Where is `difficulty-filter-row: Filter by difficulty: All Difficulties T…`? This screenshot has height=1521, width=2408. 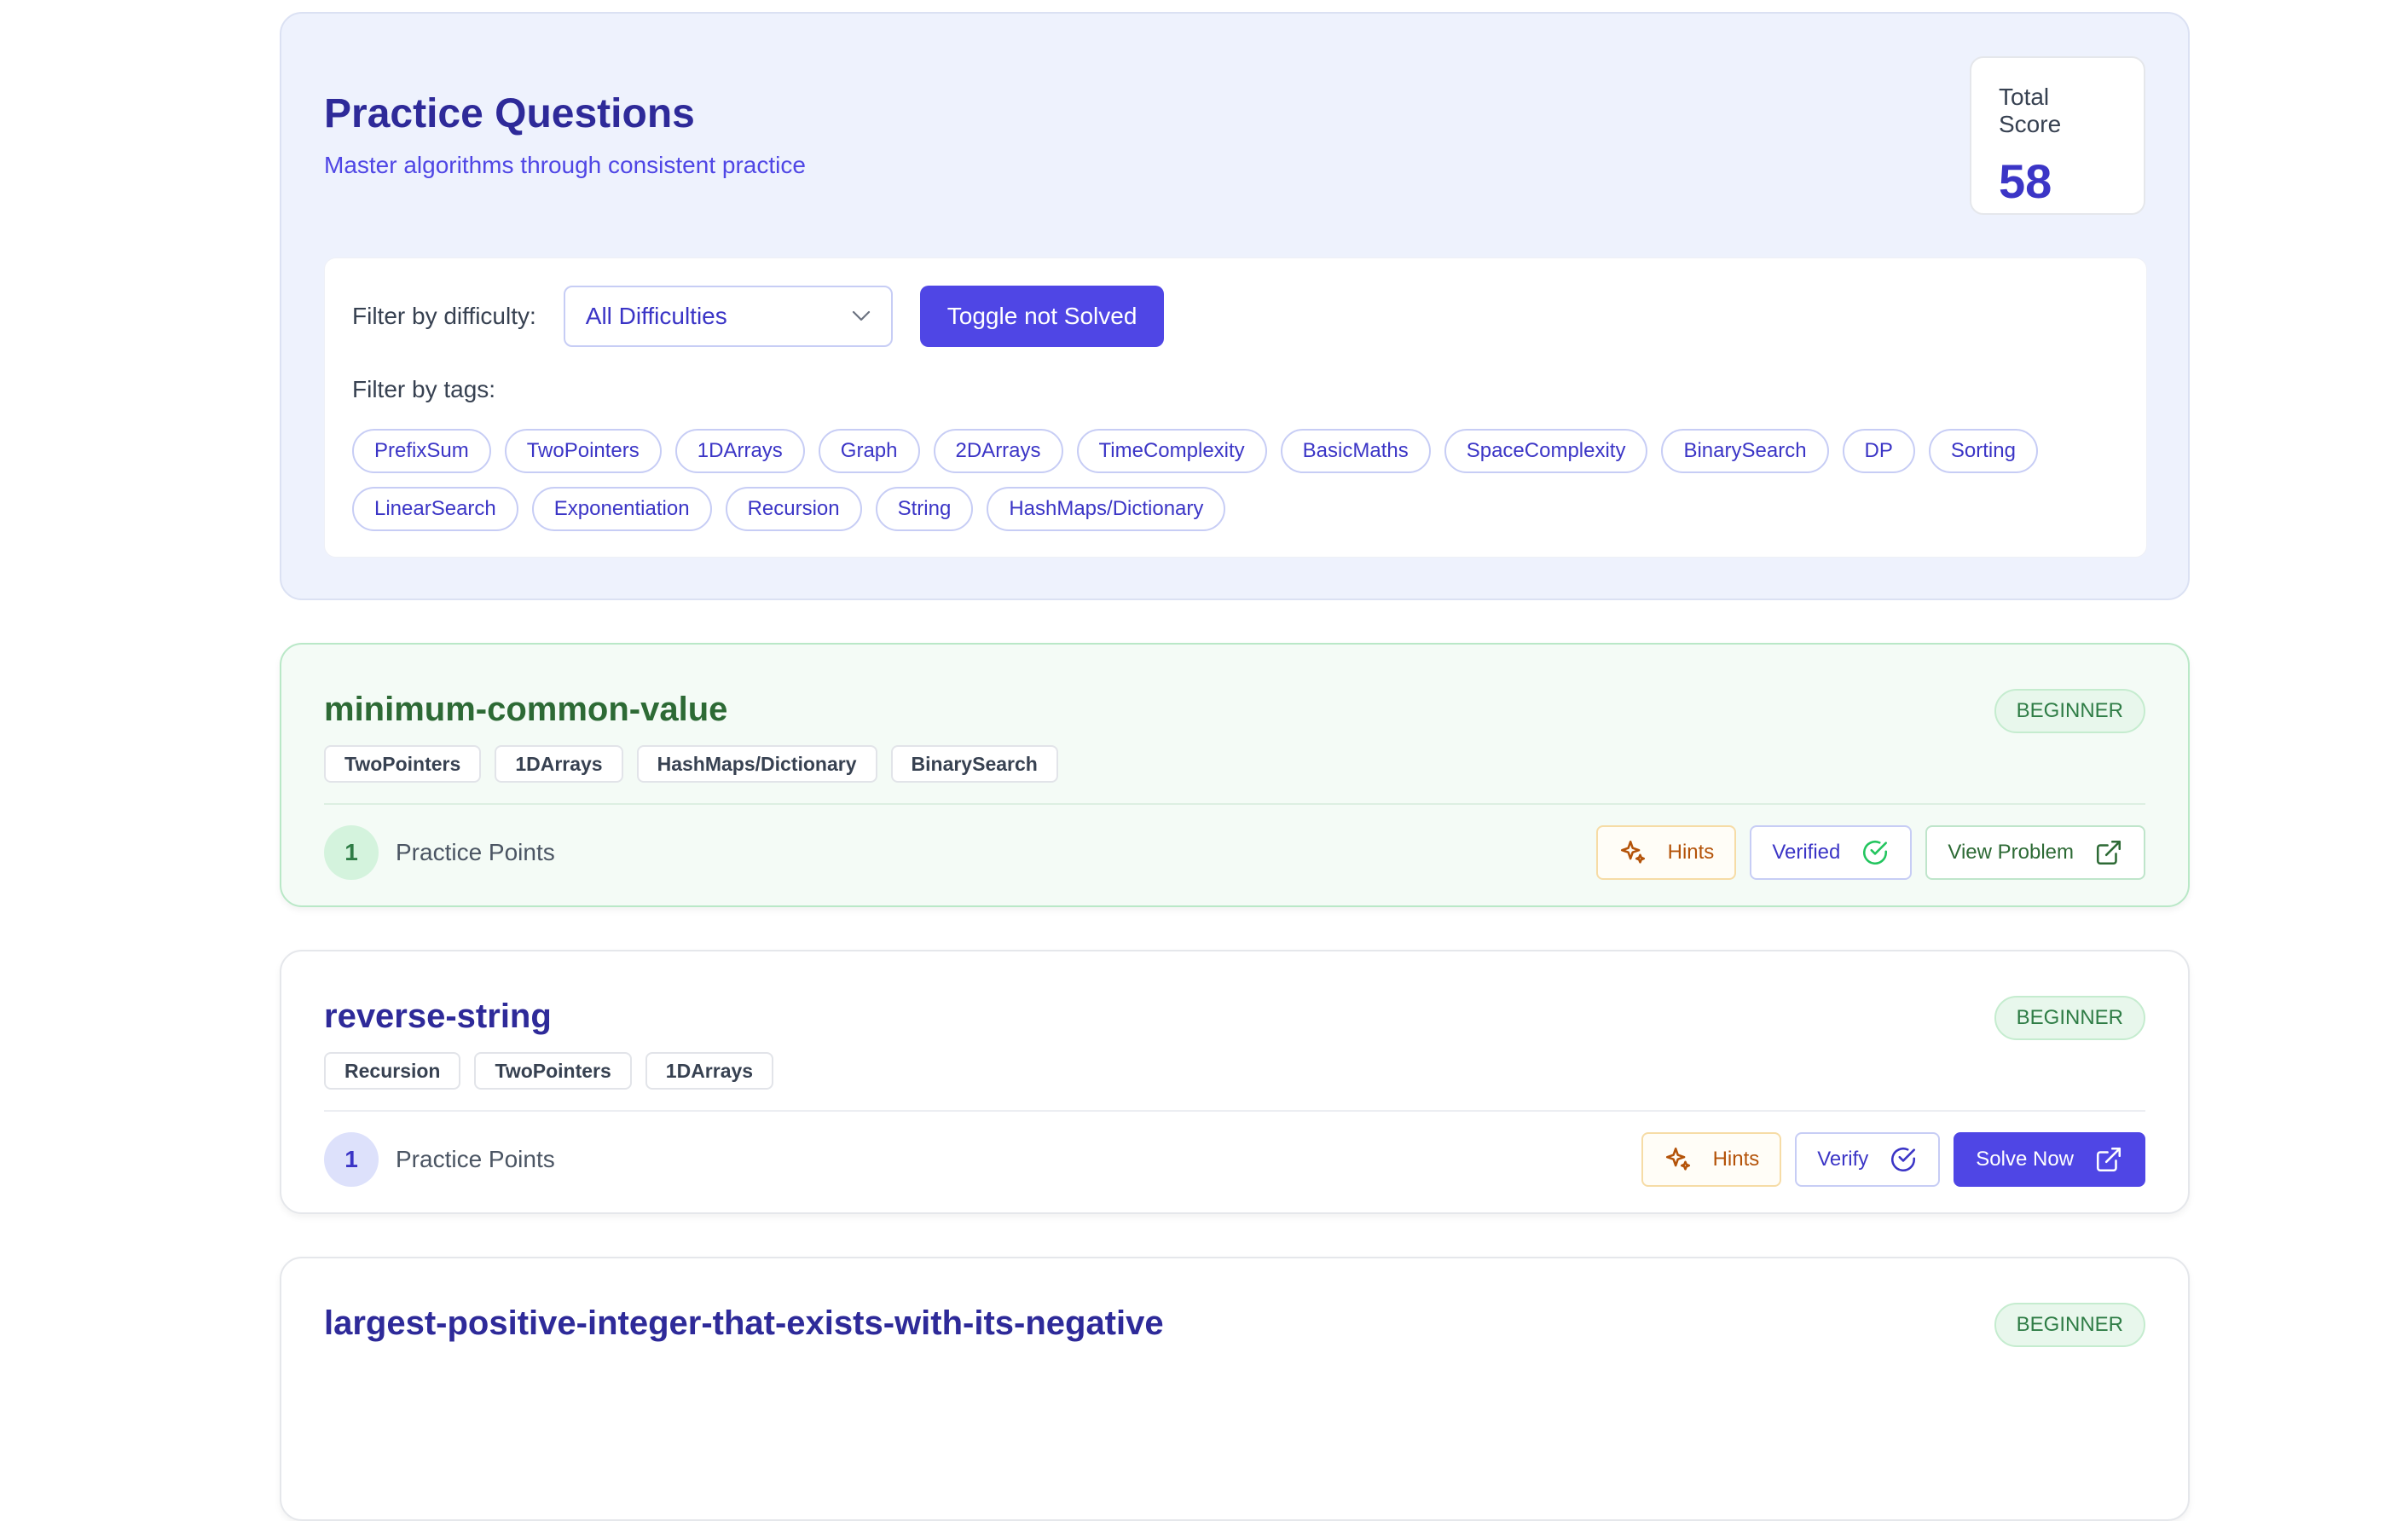
difficulty-filter-row: Filter by difficulty: All Difficulties T… is located at coordinates (758, 316).